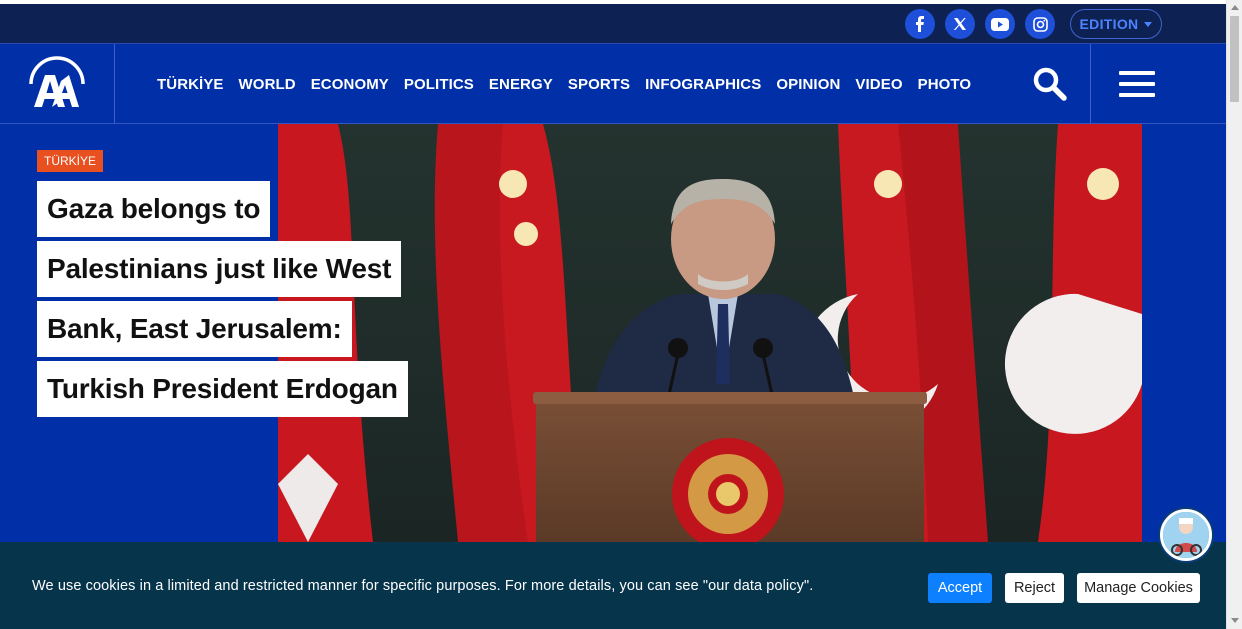 The height and width of the screenshot is (629, 1242). What do you see at coordinates (1235, 7) in the screenshot?
I see `scroll-up-arrow-icon` at bounding box center [1235, 7].